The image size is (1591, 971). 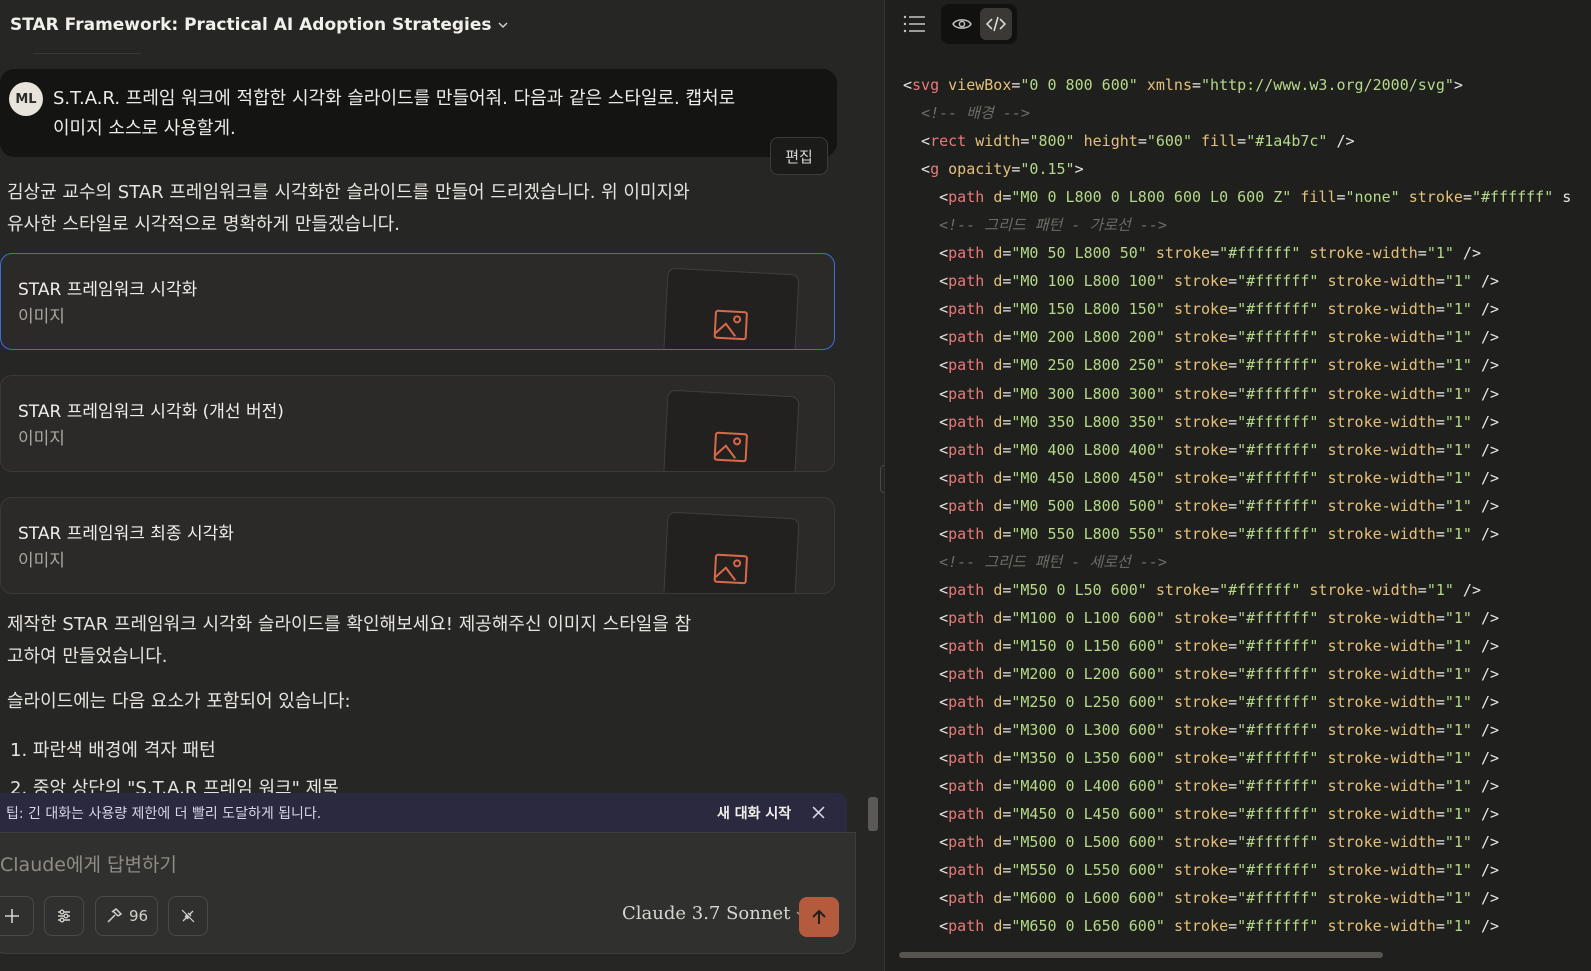 What do you see at coordinates (1088, 673) in the screenshot?
I see `code-token: "M200 0 L200 600"` at bounding box center [1088, 673].